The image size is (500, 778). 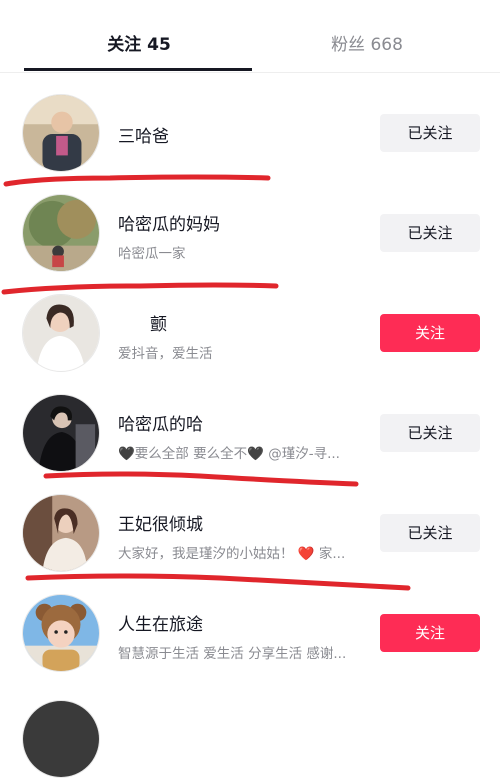 What do you see at coordinates (250, 124) in the screenshot?
I see `list-item: 三哈爸 已关注` at bounding box center [250, 124].